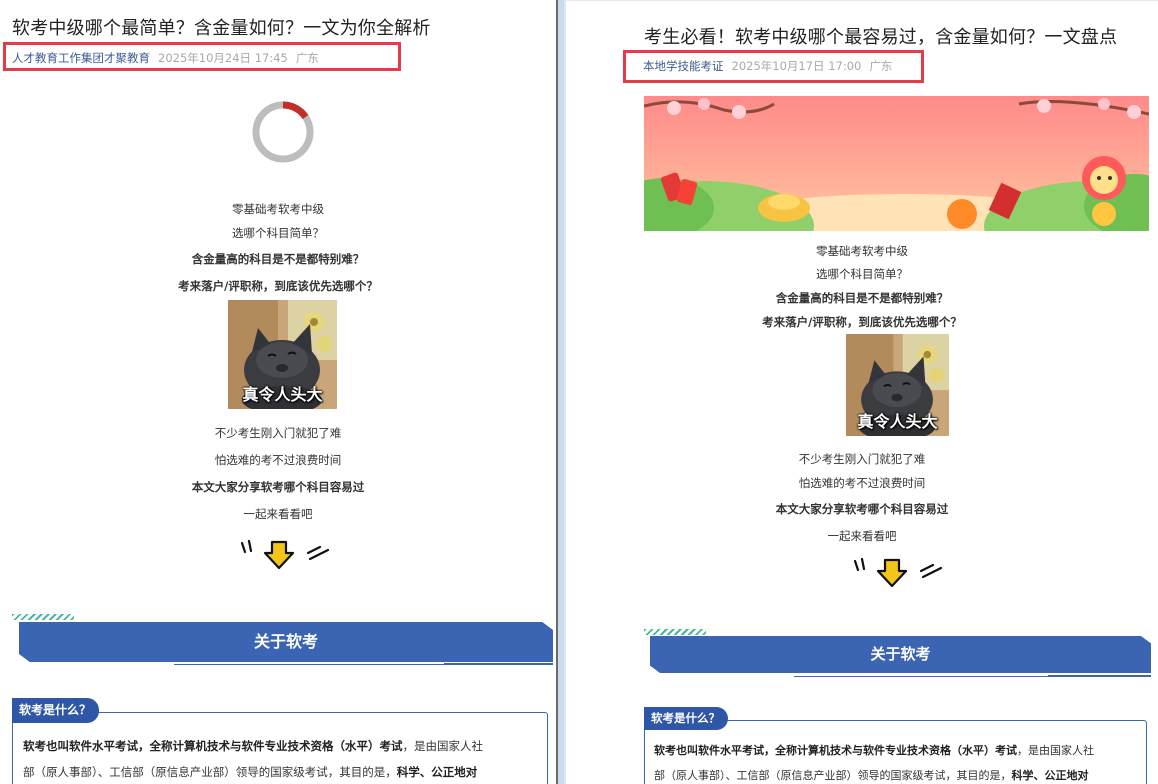  Describe the element at coordinates (561, 392) in the screenshot. I see `pane-divider` at that location.